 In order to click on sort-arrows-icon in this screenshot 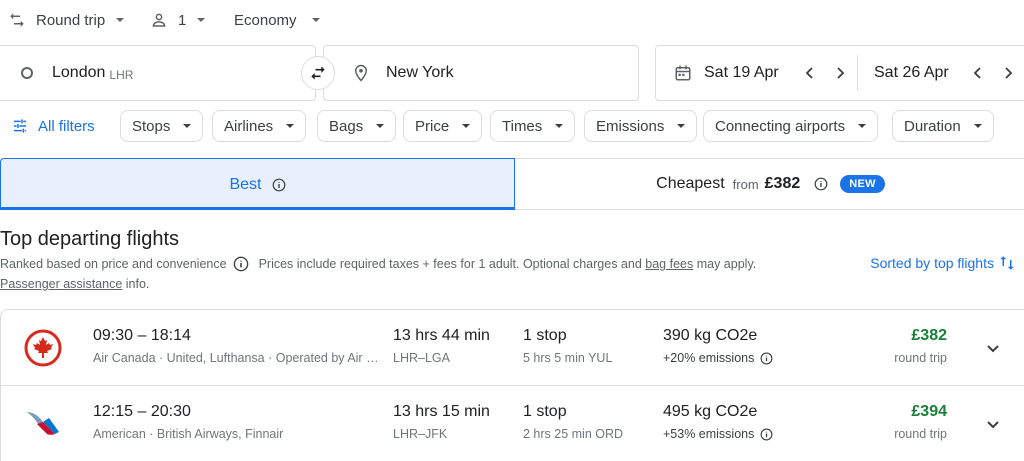, I will do `click(1007, 263)`.